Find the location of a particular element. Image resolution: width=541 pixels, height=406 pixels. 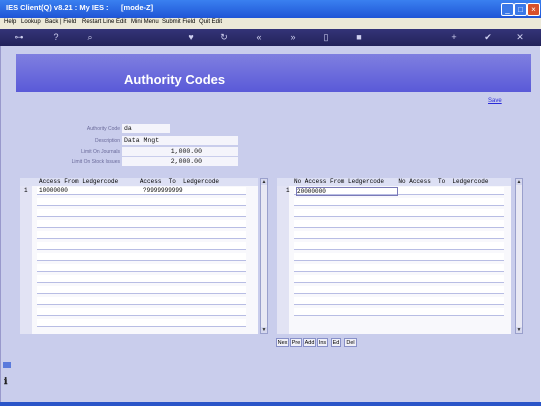

search-icon: ⌕ is located at coordinates (90, 37).